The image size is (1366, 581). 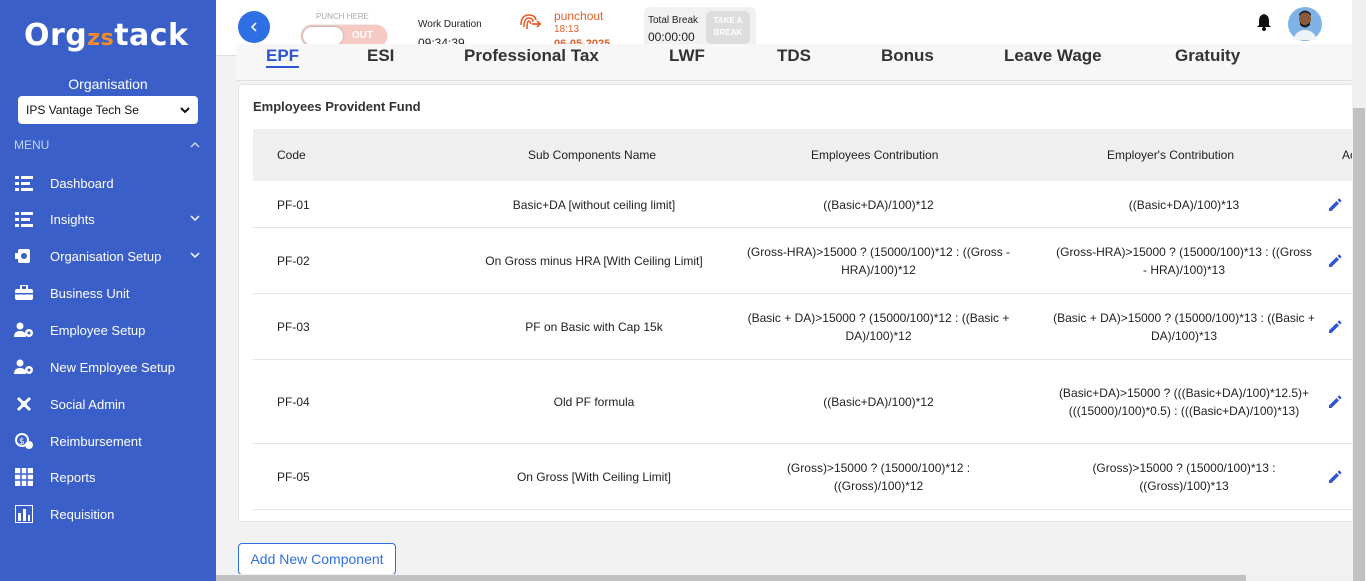 I want to click on sidebar-item-organisation-setup: Organisation Setup, so click(x=107, y=256).